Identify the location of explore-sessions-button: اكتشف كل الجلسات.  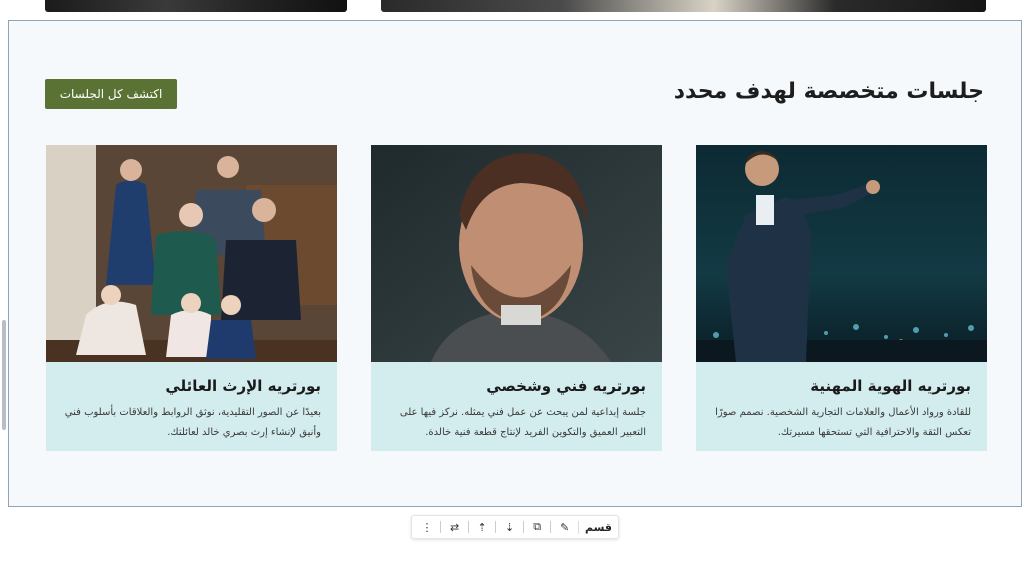
(111, 94).